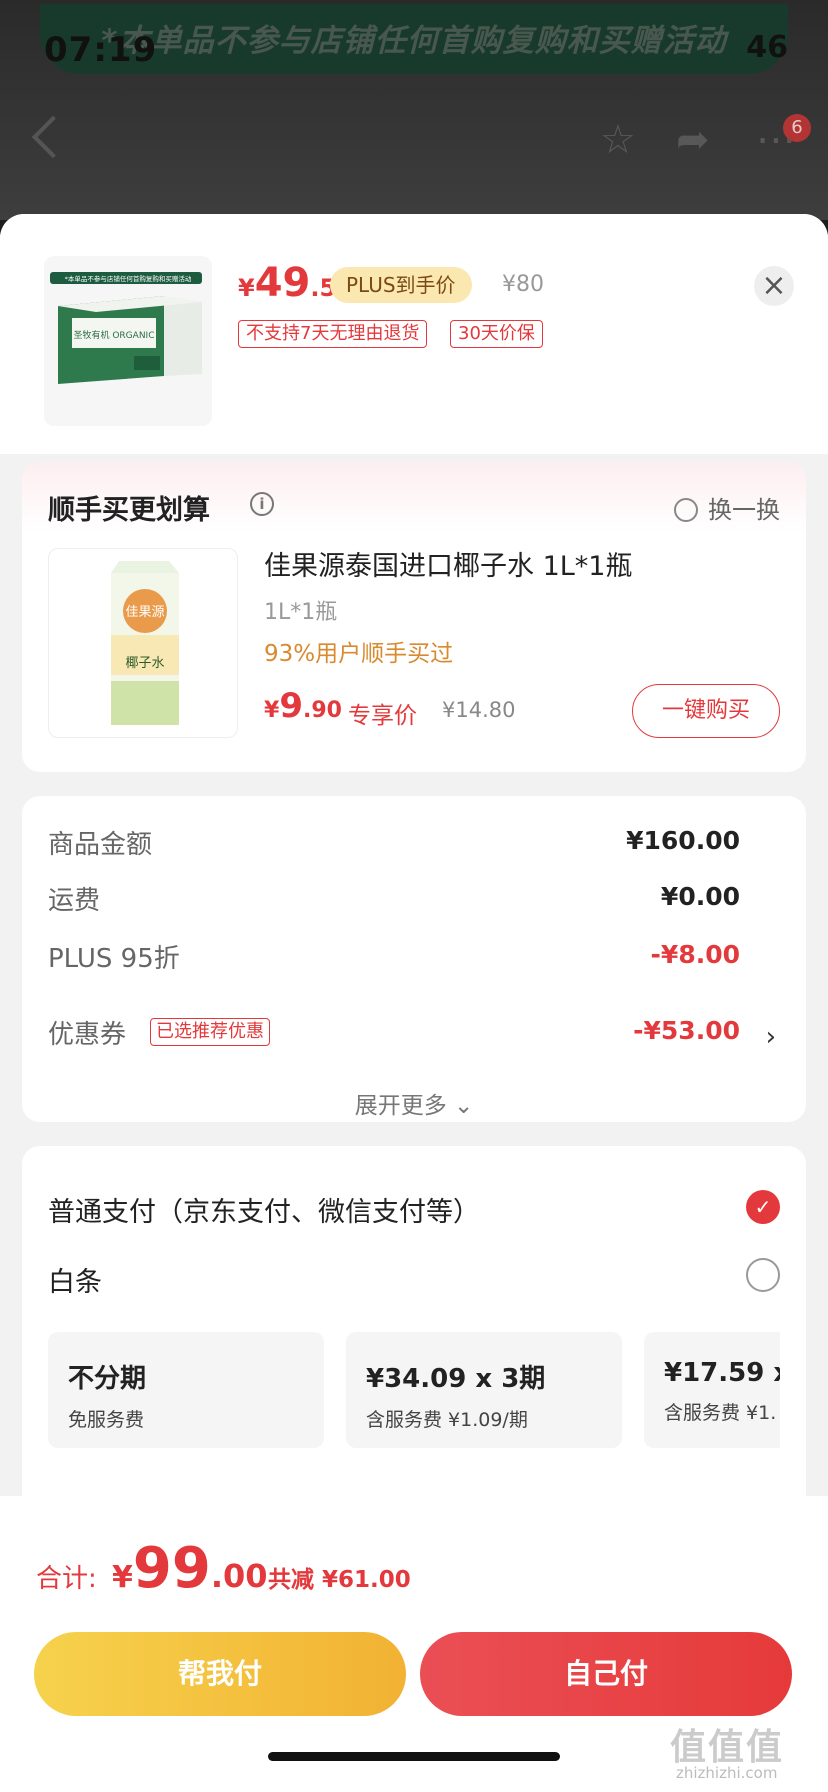  What do you see at coordinates (101, 50) in the screenshot?
I see `status-time: 07:19` at bounding box center [101, 50].